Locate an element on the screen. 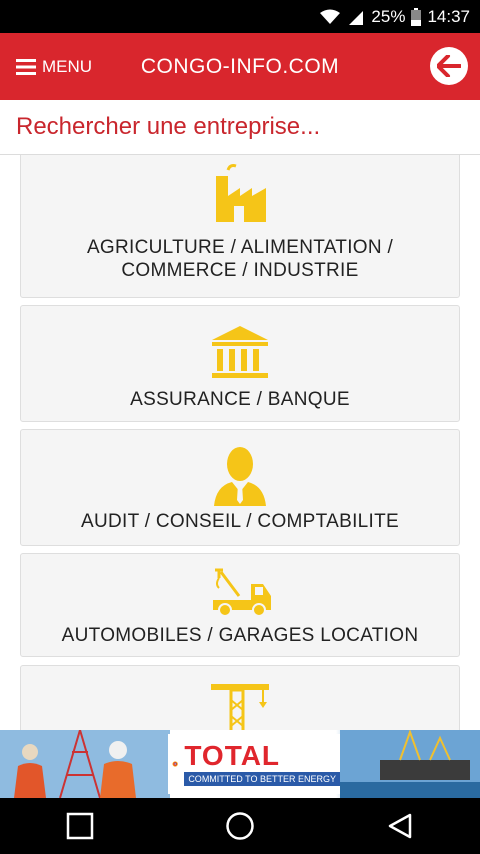  menu-button: MENU is located at coordinates (60, 66).